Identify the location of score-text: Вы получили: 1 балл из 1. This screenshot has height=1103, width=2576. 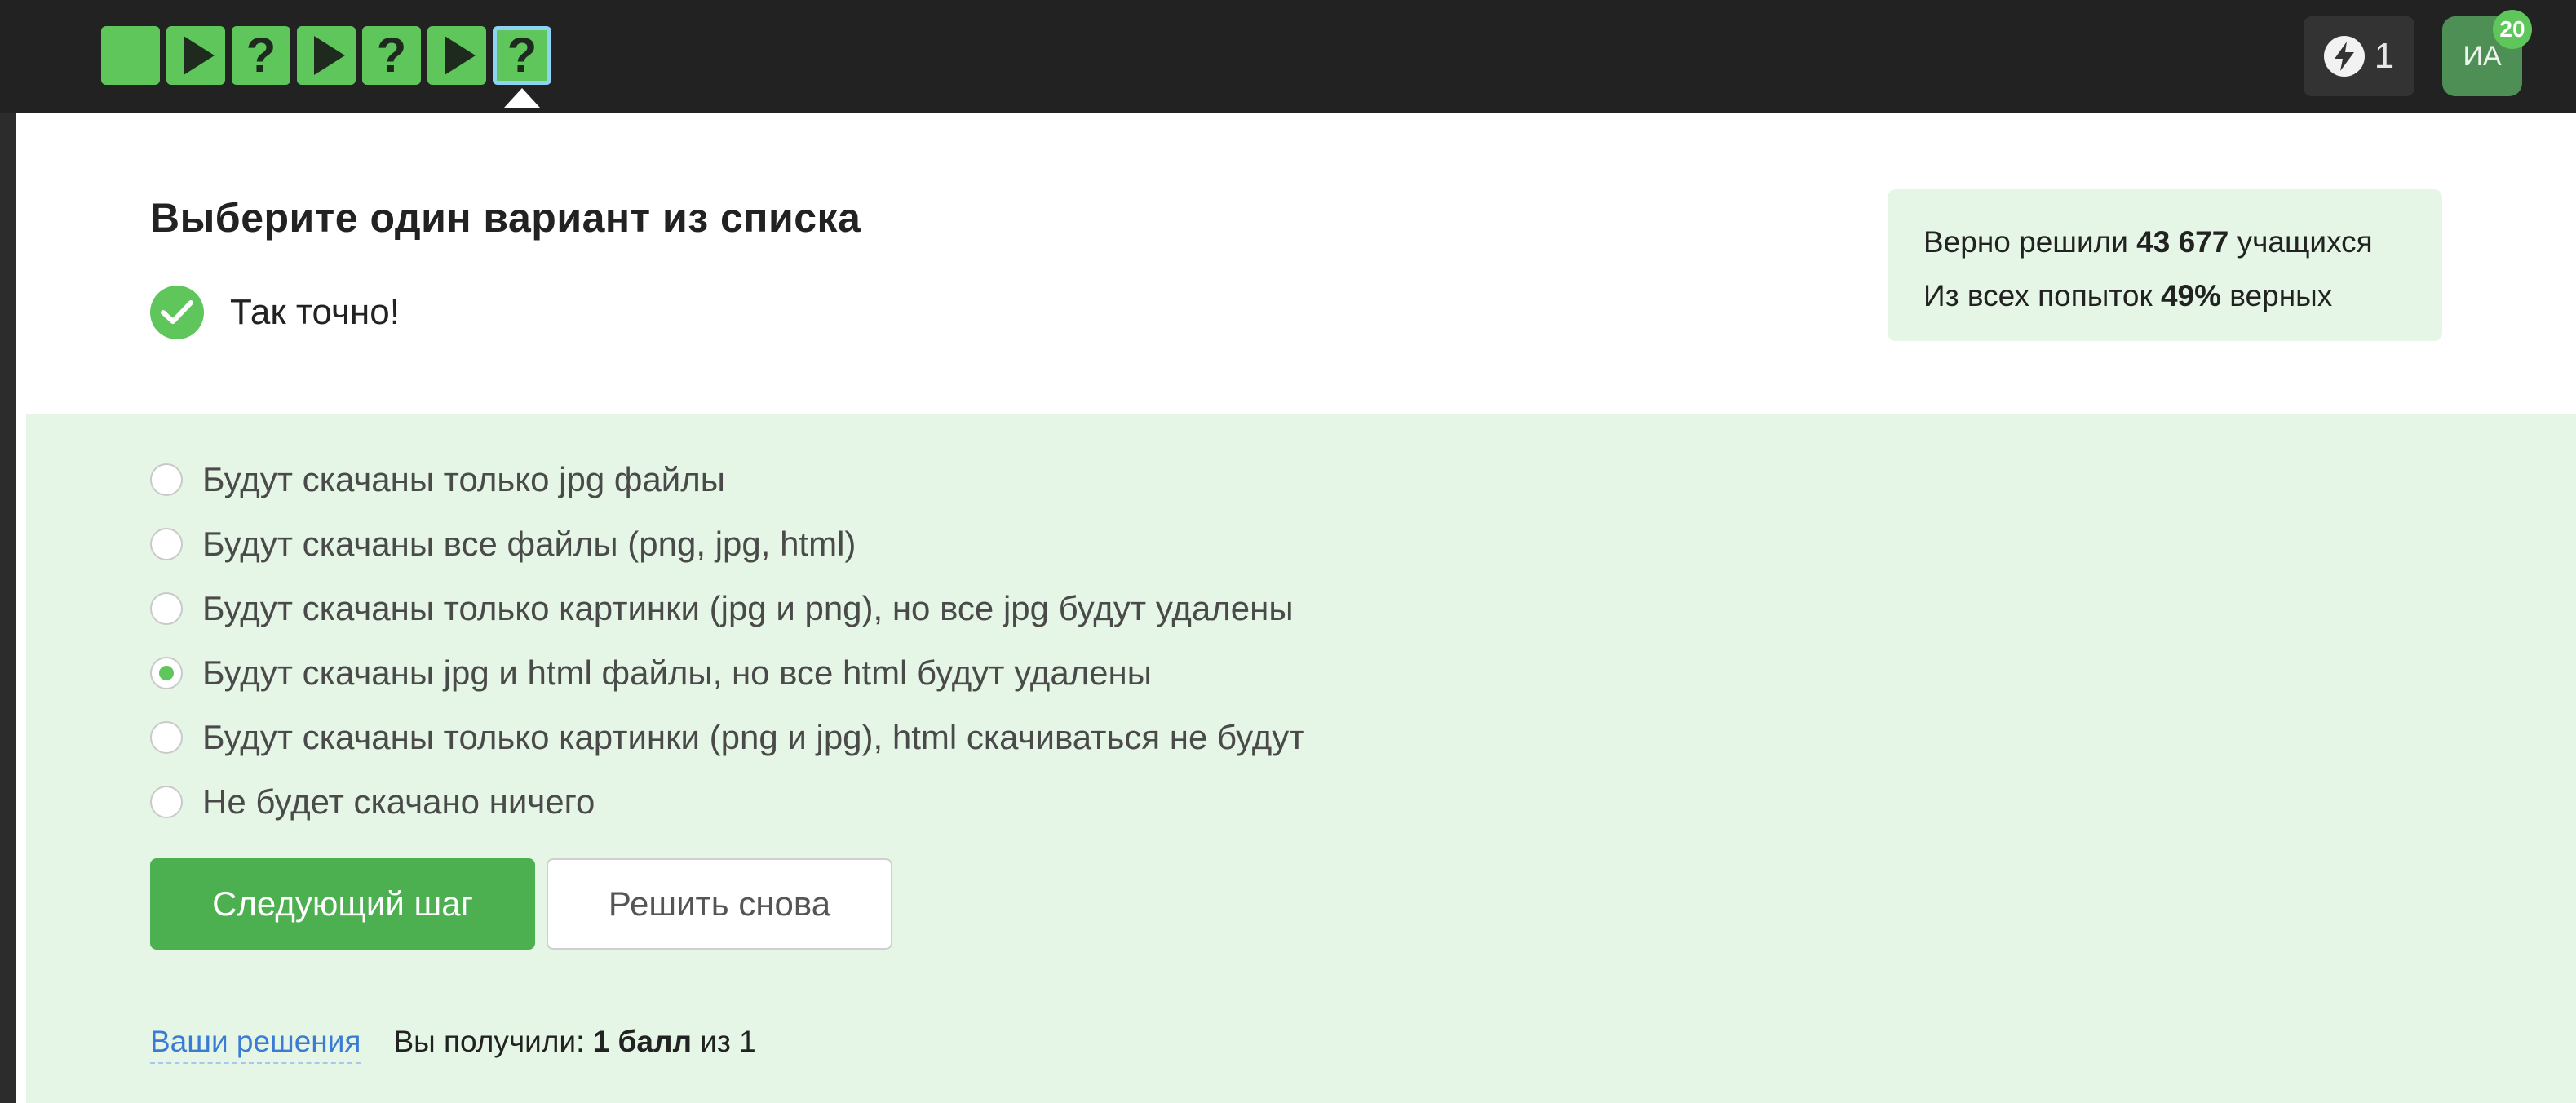
(574, 1041).